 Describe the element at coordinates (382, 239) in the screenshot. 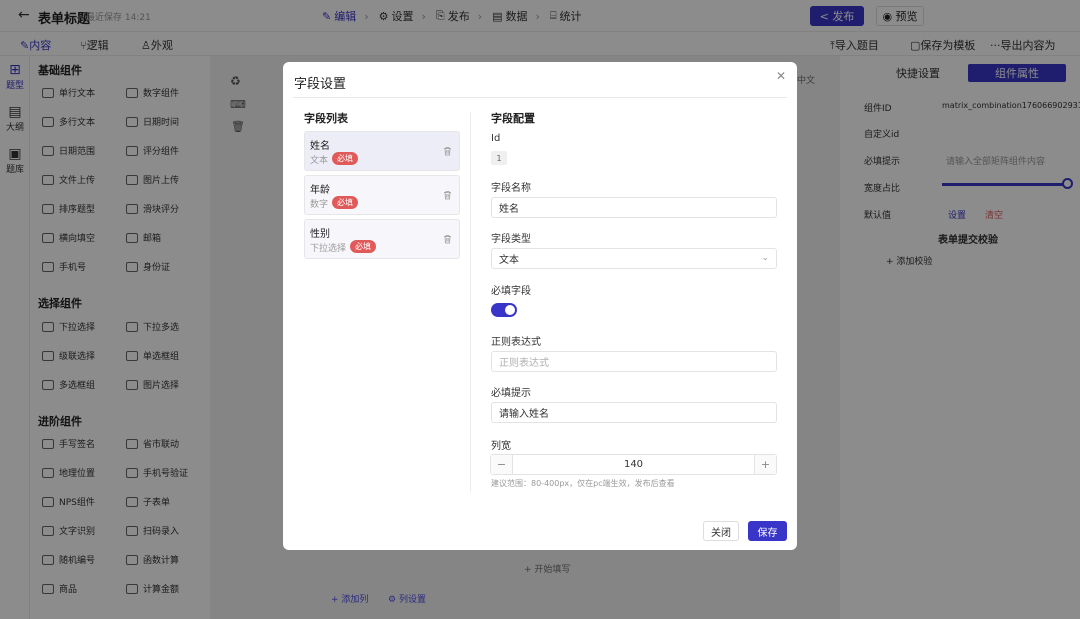

I see `field-item-gender: 性别 下拉选择 必填` at that location.